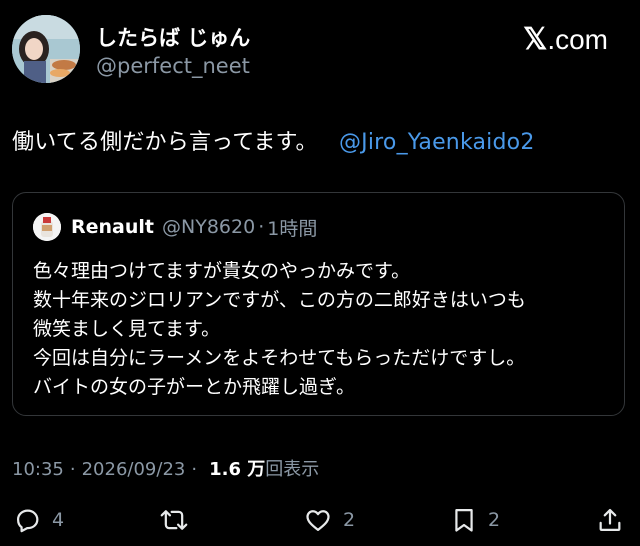 Image resolution: width=640 pixels, height=546 pixels. What do you see at coordinates (27, 521) in the screenshot?
I see `reply-icon` at bounding box center [27, 521].